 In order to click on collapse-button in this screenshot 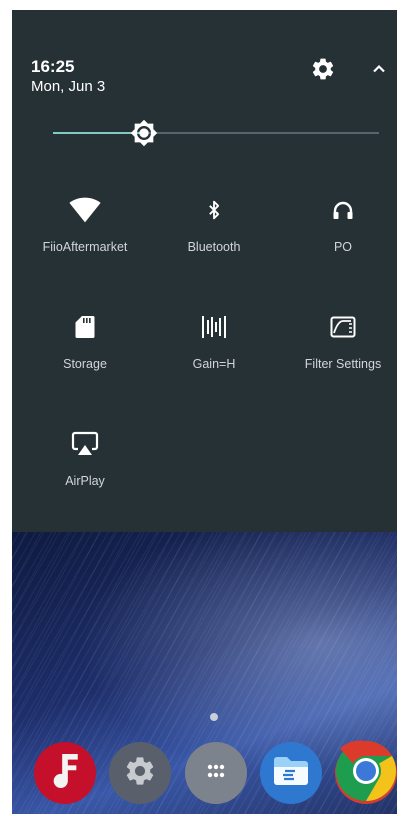, I will do `click(379, 71)`.